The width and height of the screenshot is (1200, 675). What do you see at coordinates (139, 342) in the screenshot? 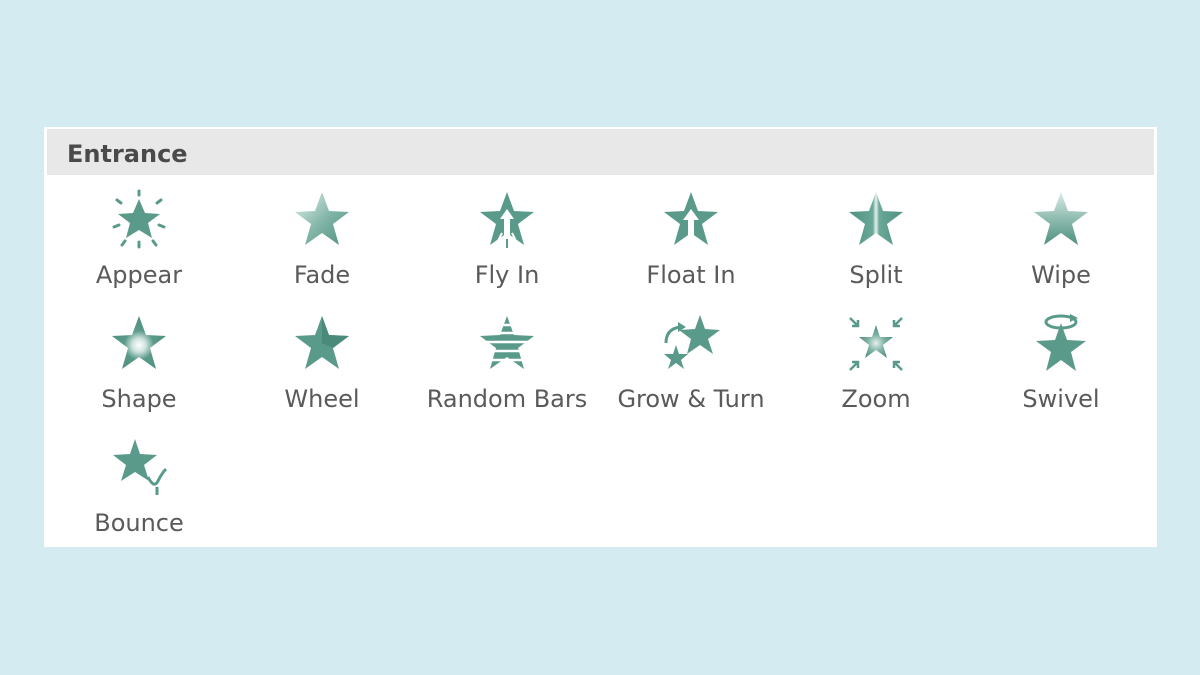
I see `shape-star-icon` at bounding box center [139, 342].